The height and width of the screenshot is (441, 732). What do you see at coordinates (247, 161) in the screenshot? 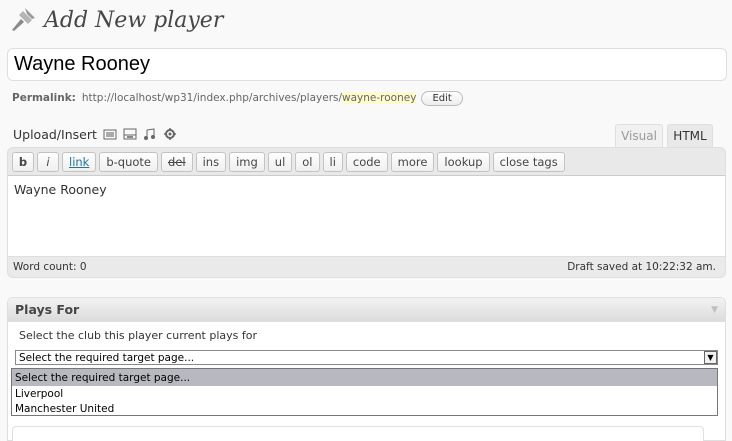
I see `qt-img-button: img` at bounding box center [247, 161].